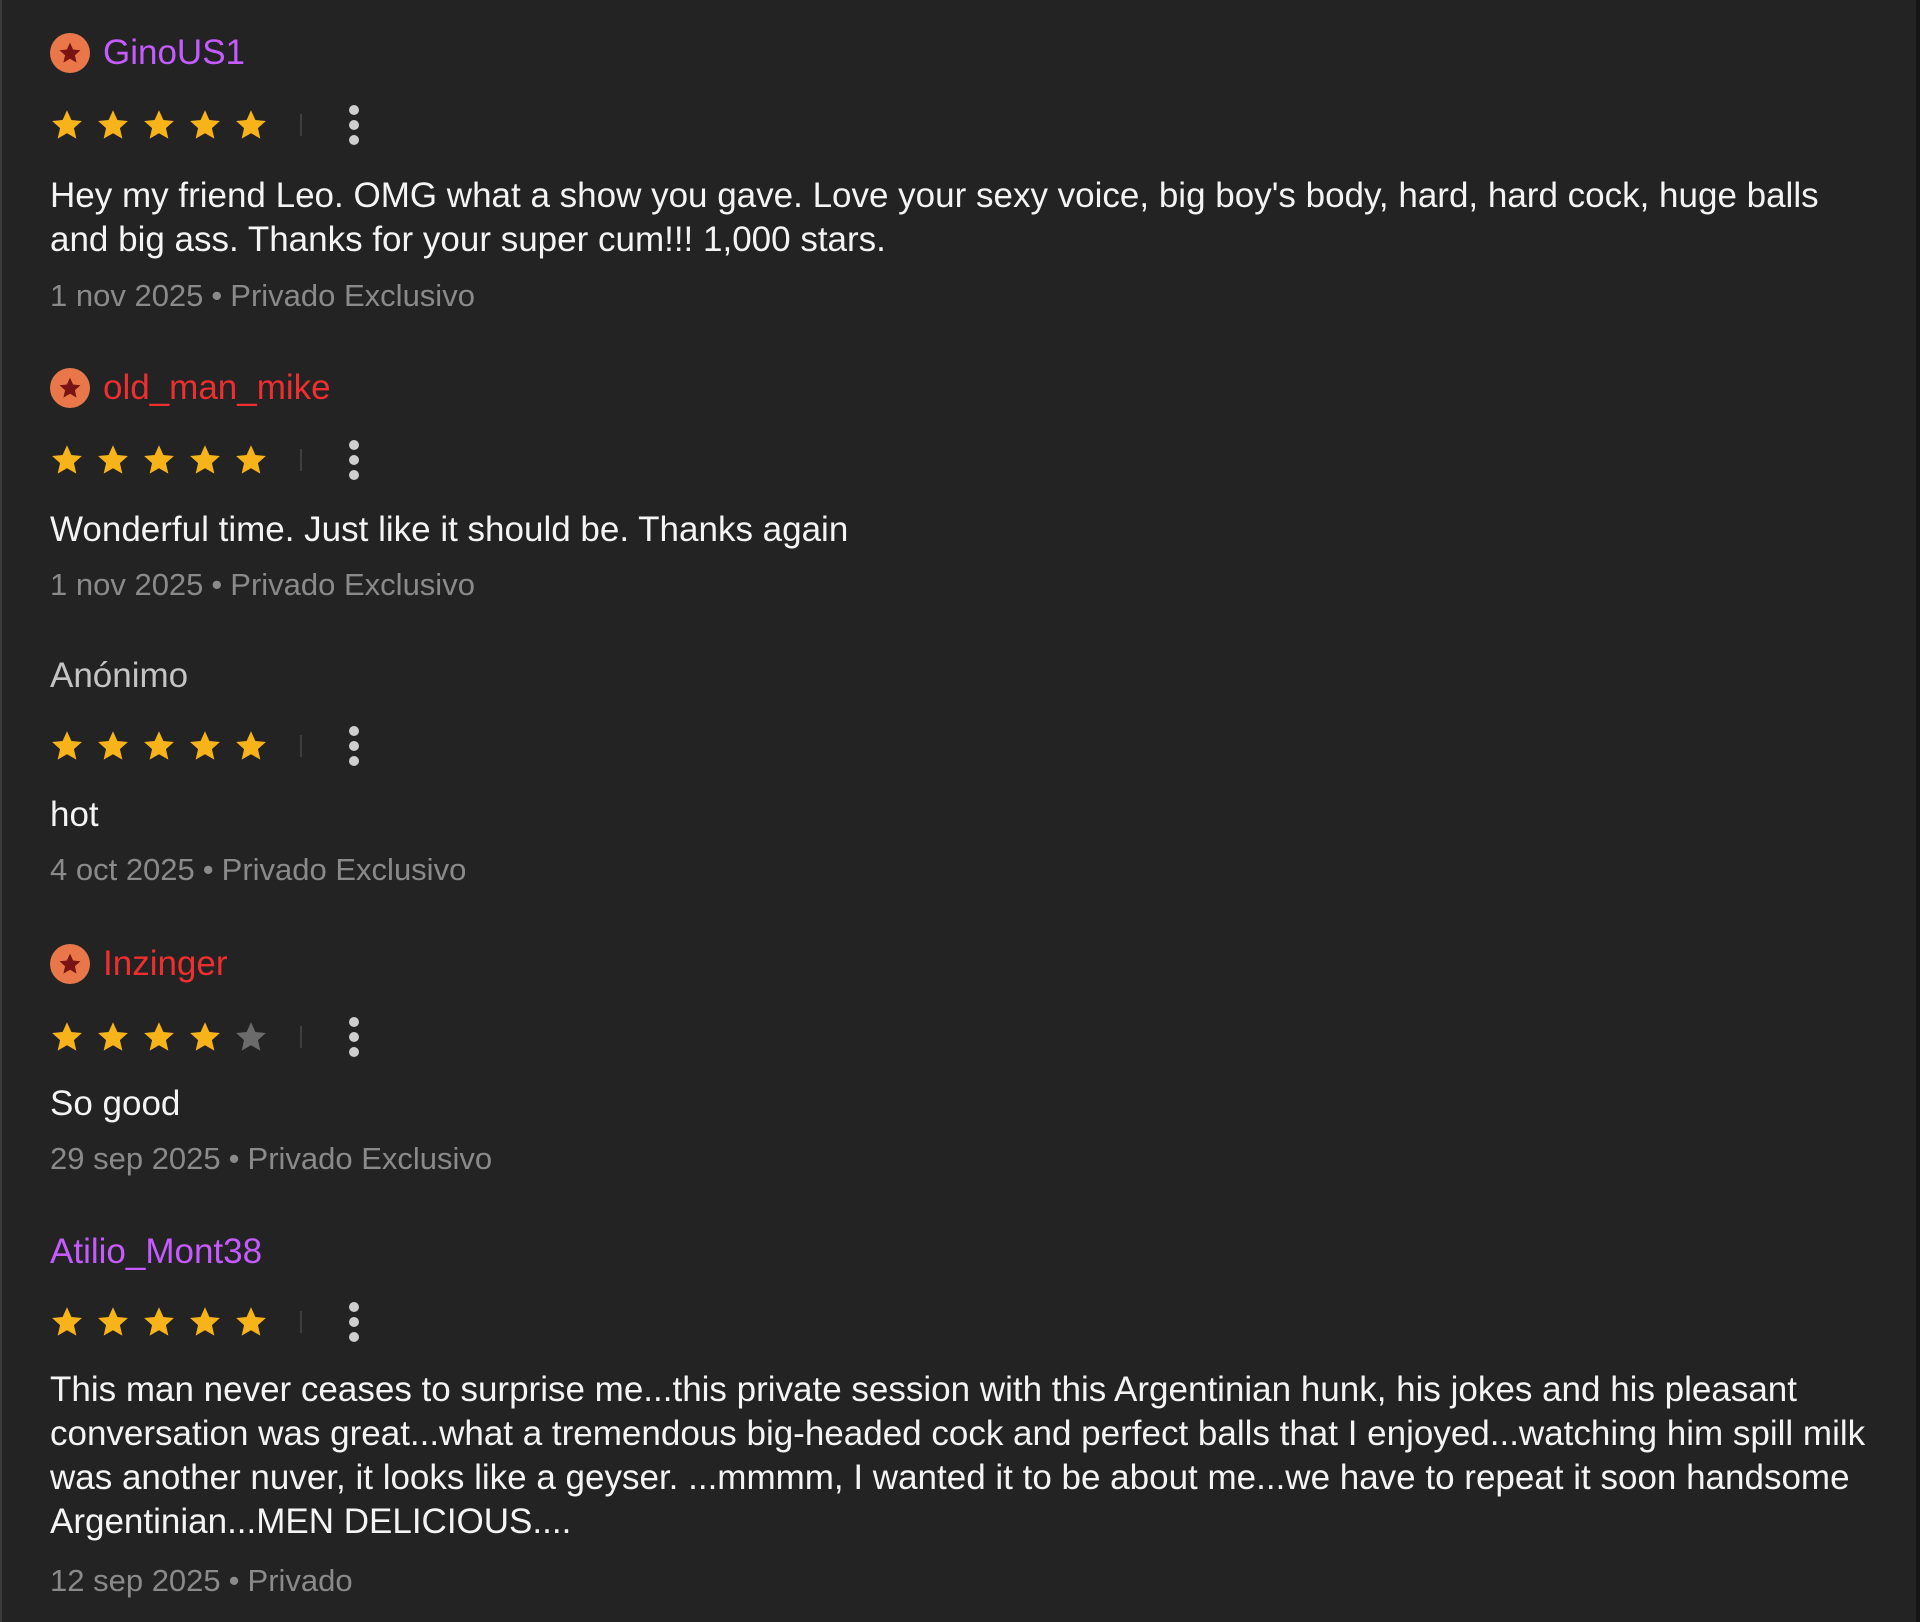 The image size is (1920, 1622). What do you see at coordinates (119, 676) in the screenshot?
I see `review-username: Anónimo` at bounding box center [119, 676].